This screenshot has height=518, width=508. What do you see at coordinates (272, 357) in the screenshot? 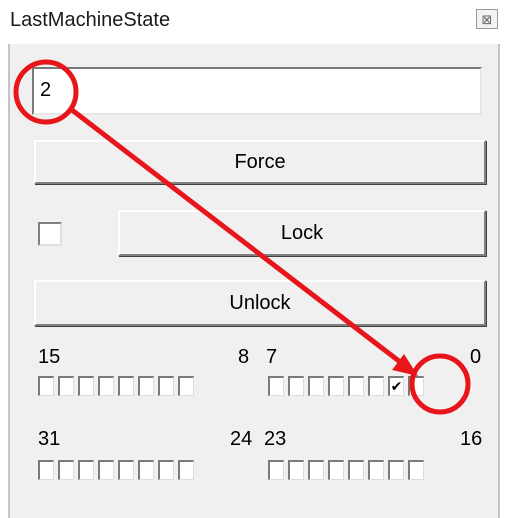
I see `bit-label-7: 7` at bounding box center [272, 357].